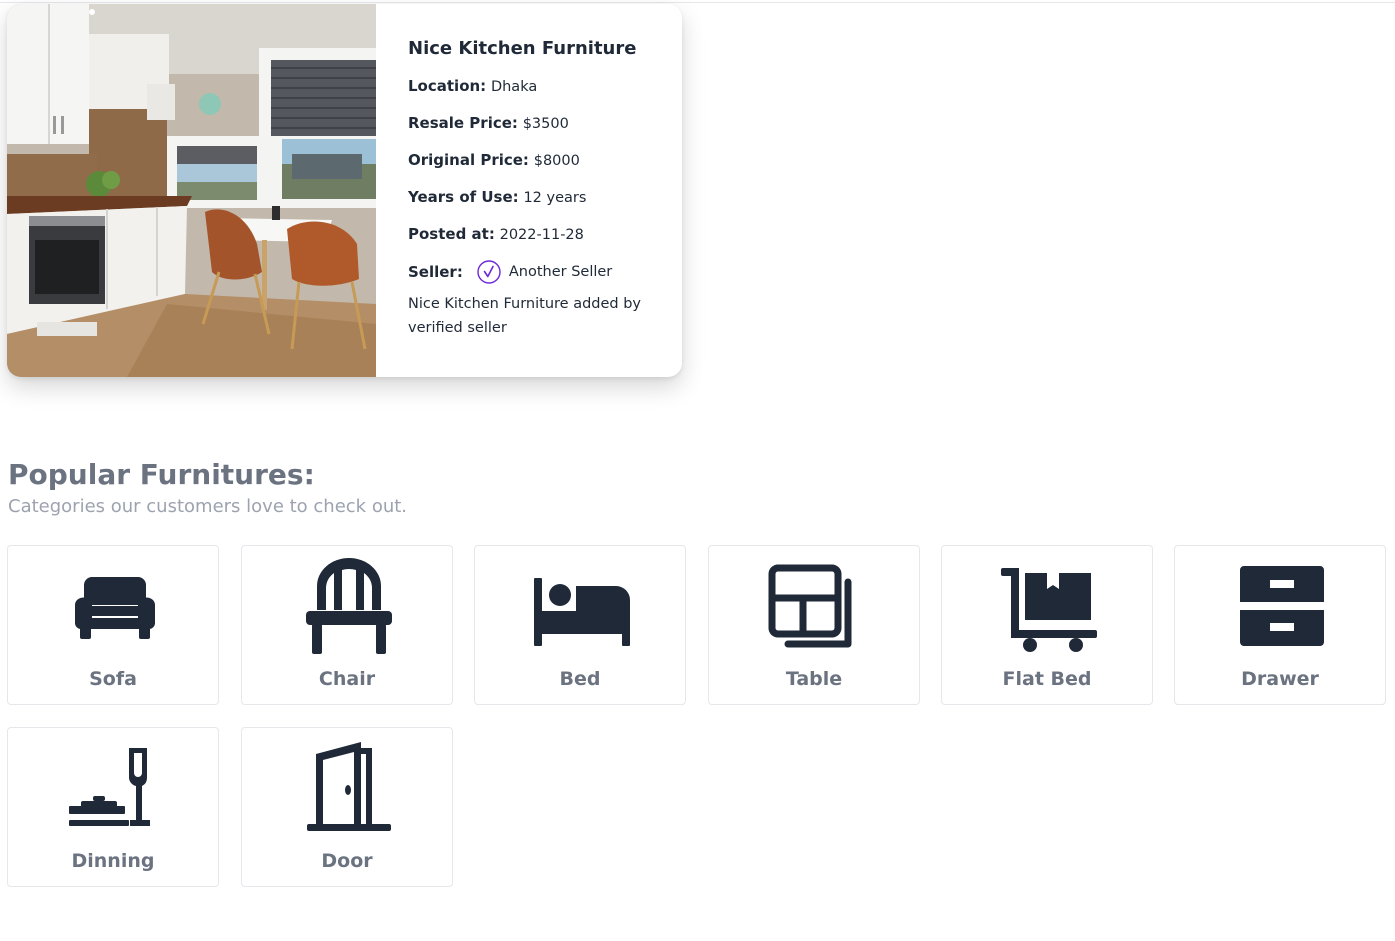 This screenshot has height=941, width=1395. Describe the element at coordinates (1049, 610) in the screenshot. I see `flatbed-cart-icon` at that location.